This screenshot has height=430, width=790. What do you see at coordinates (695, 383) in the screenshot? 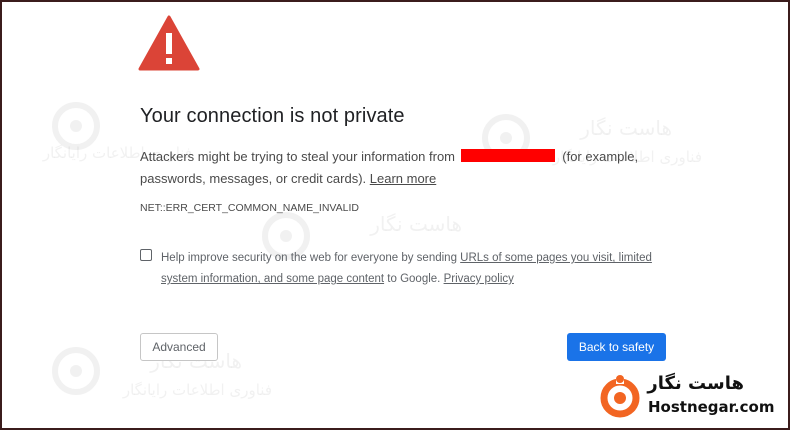
I see `brand-name-fa: هاست نگار` at bounding box center [695, 383].